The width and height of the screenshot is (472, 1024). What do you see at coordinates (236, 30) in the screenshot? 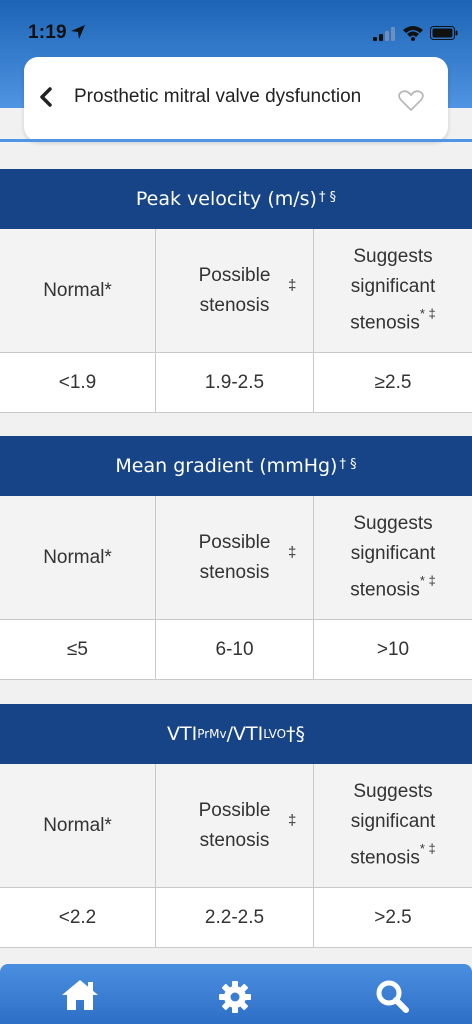
I see `status-bar: 1:19` at bounding box center [236, 30].